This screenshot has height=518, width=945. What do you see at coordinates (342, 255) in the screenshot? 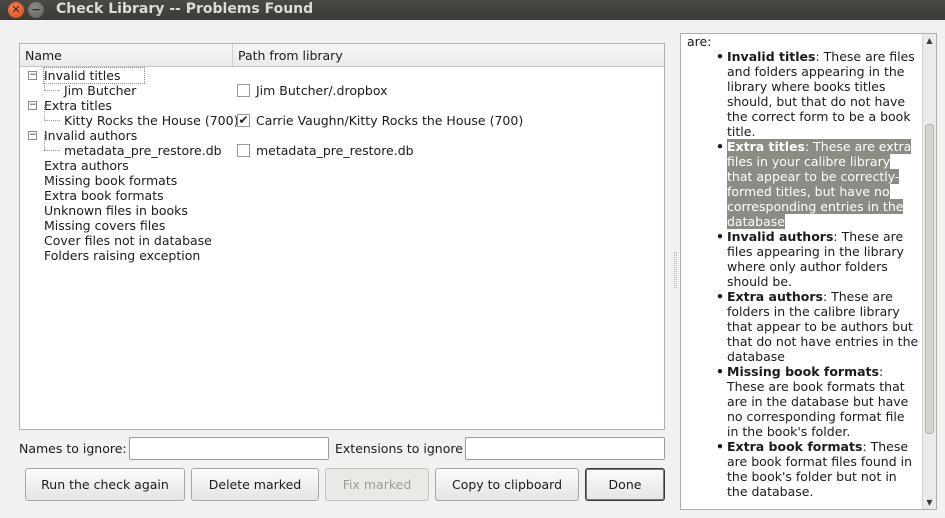
I see `tree-category-row: Folders raising exception` at bounding box center [342, 255].